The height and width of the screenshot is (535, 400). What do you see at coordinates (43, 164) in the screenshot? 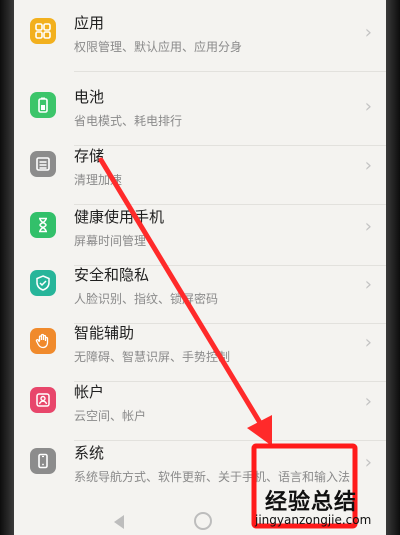
I see `storage-icon` at bounding box center [43, 164].